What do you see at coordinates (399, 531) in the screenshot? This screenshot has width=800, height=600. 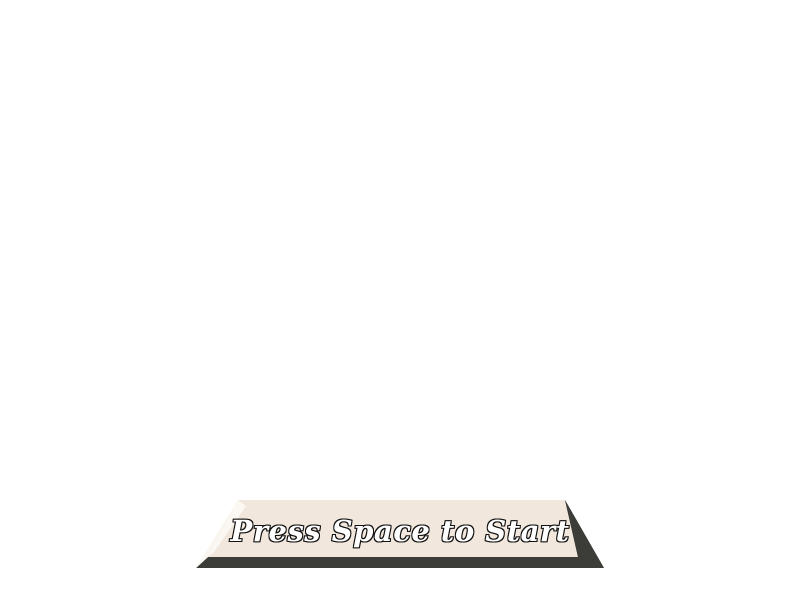 I see `start-prompt-text: Press Space to Start` at bounding box center [399, 531].